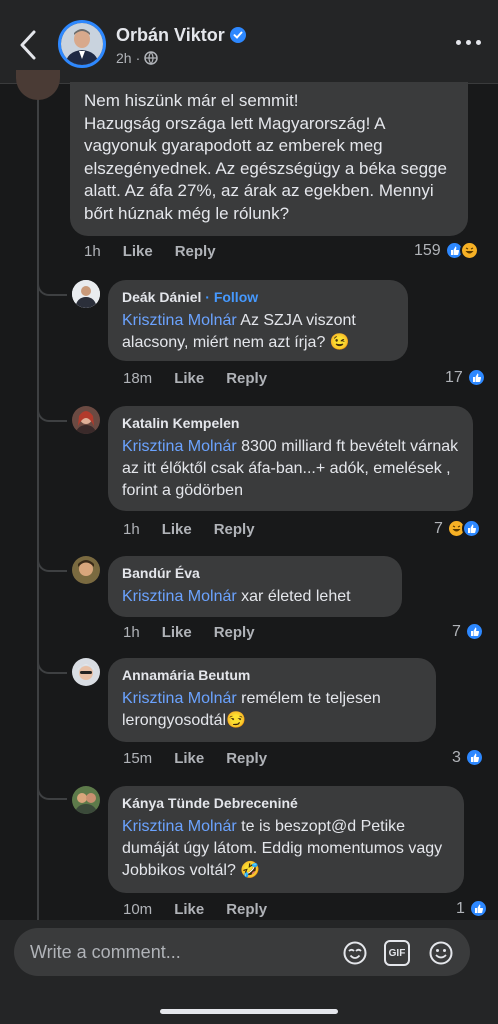 Image resolution: width=498 pixels, height=1024 pixels. What do you see at coordinates (138, 378) in the screenshot?
I see `reply-time: 18m` at bounding box center [138, 378].